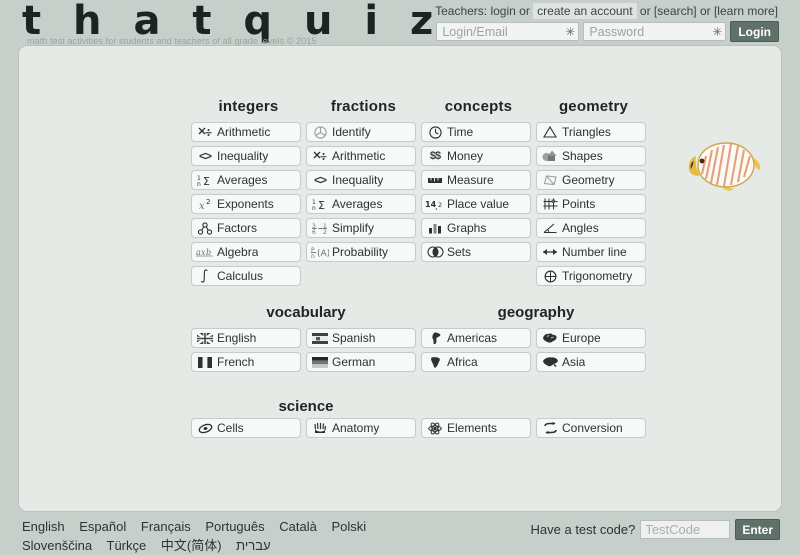 The width and height of the screenshot is (800, 555). What do you see at coordinates (757, 529) in the screenshot?
I see `enter-button: Enter` at bounding box center [757, 529].